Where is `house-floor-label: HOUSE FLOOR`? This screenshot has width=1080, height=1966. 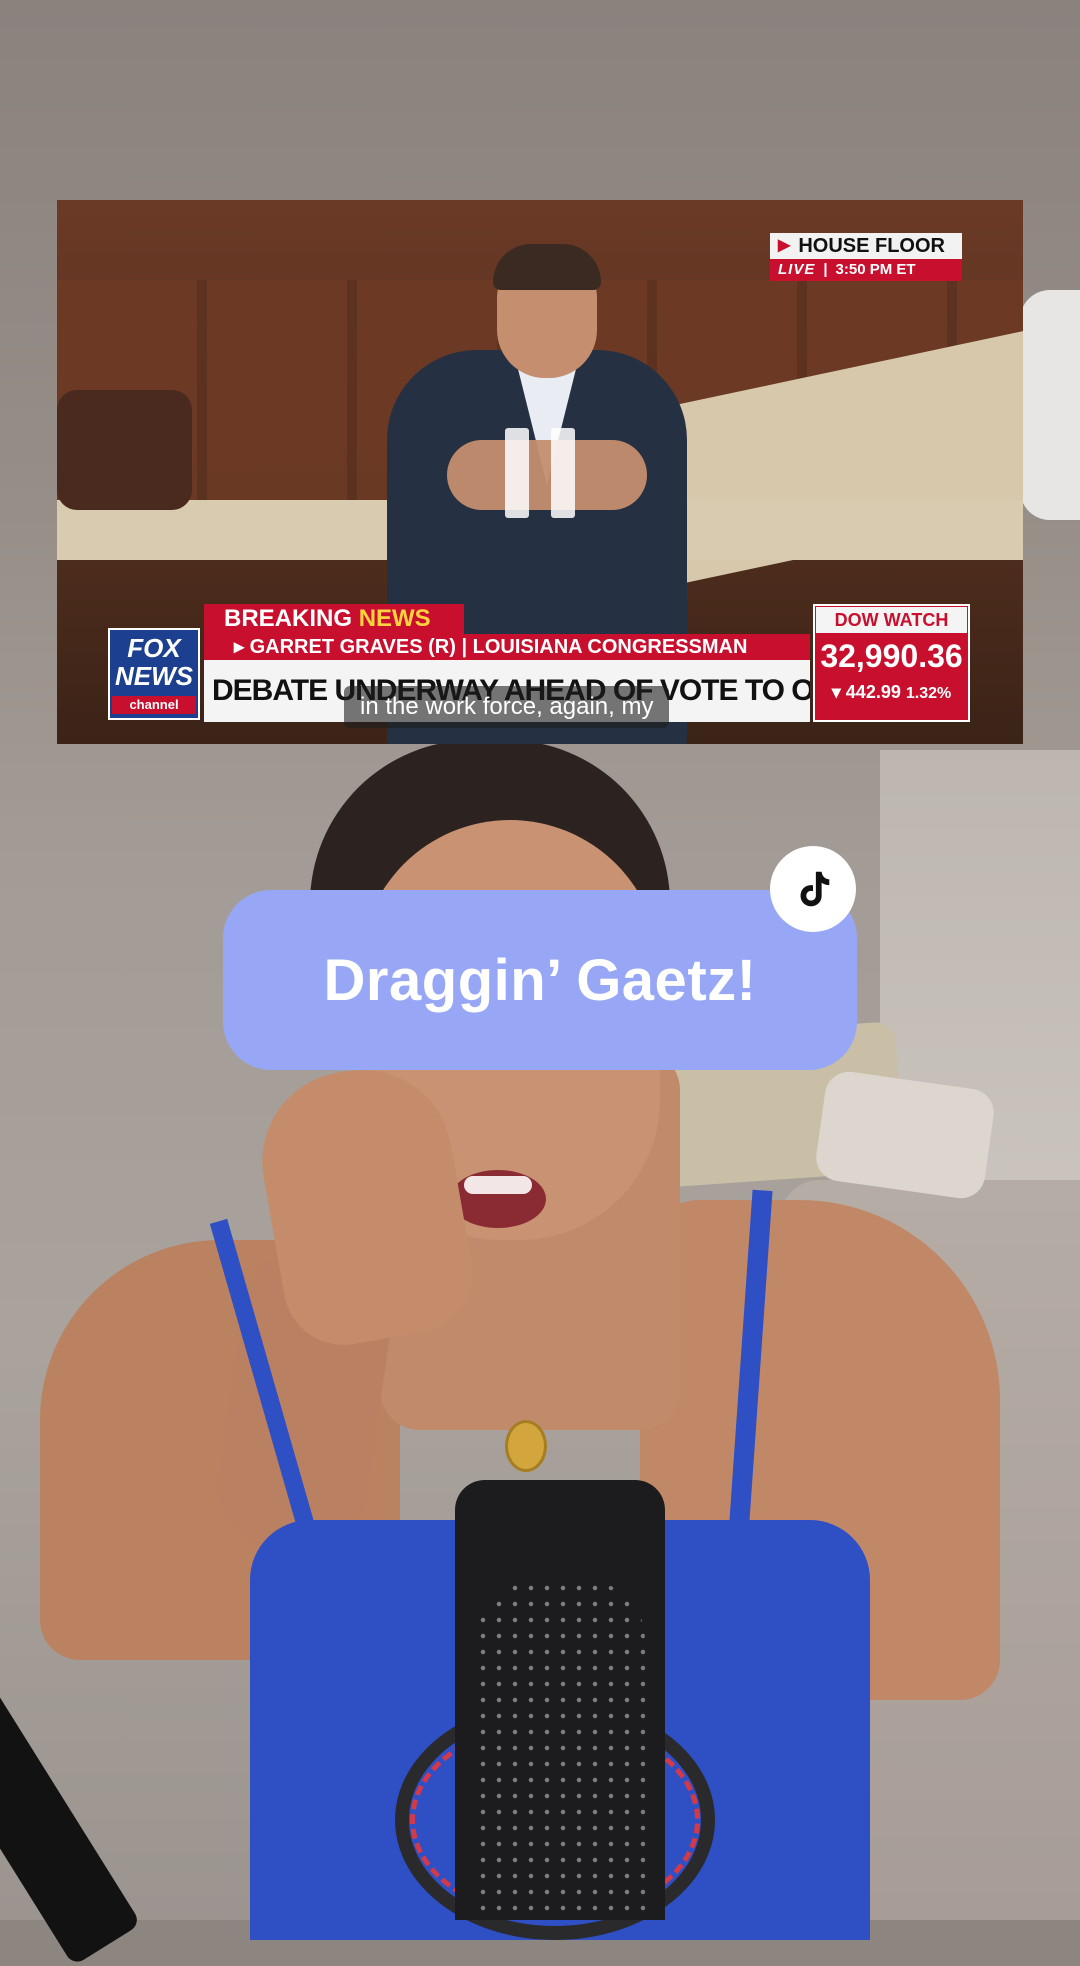
house-floor-label: HOUSE FLOOR is located at coordinates (871, 246).